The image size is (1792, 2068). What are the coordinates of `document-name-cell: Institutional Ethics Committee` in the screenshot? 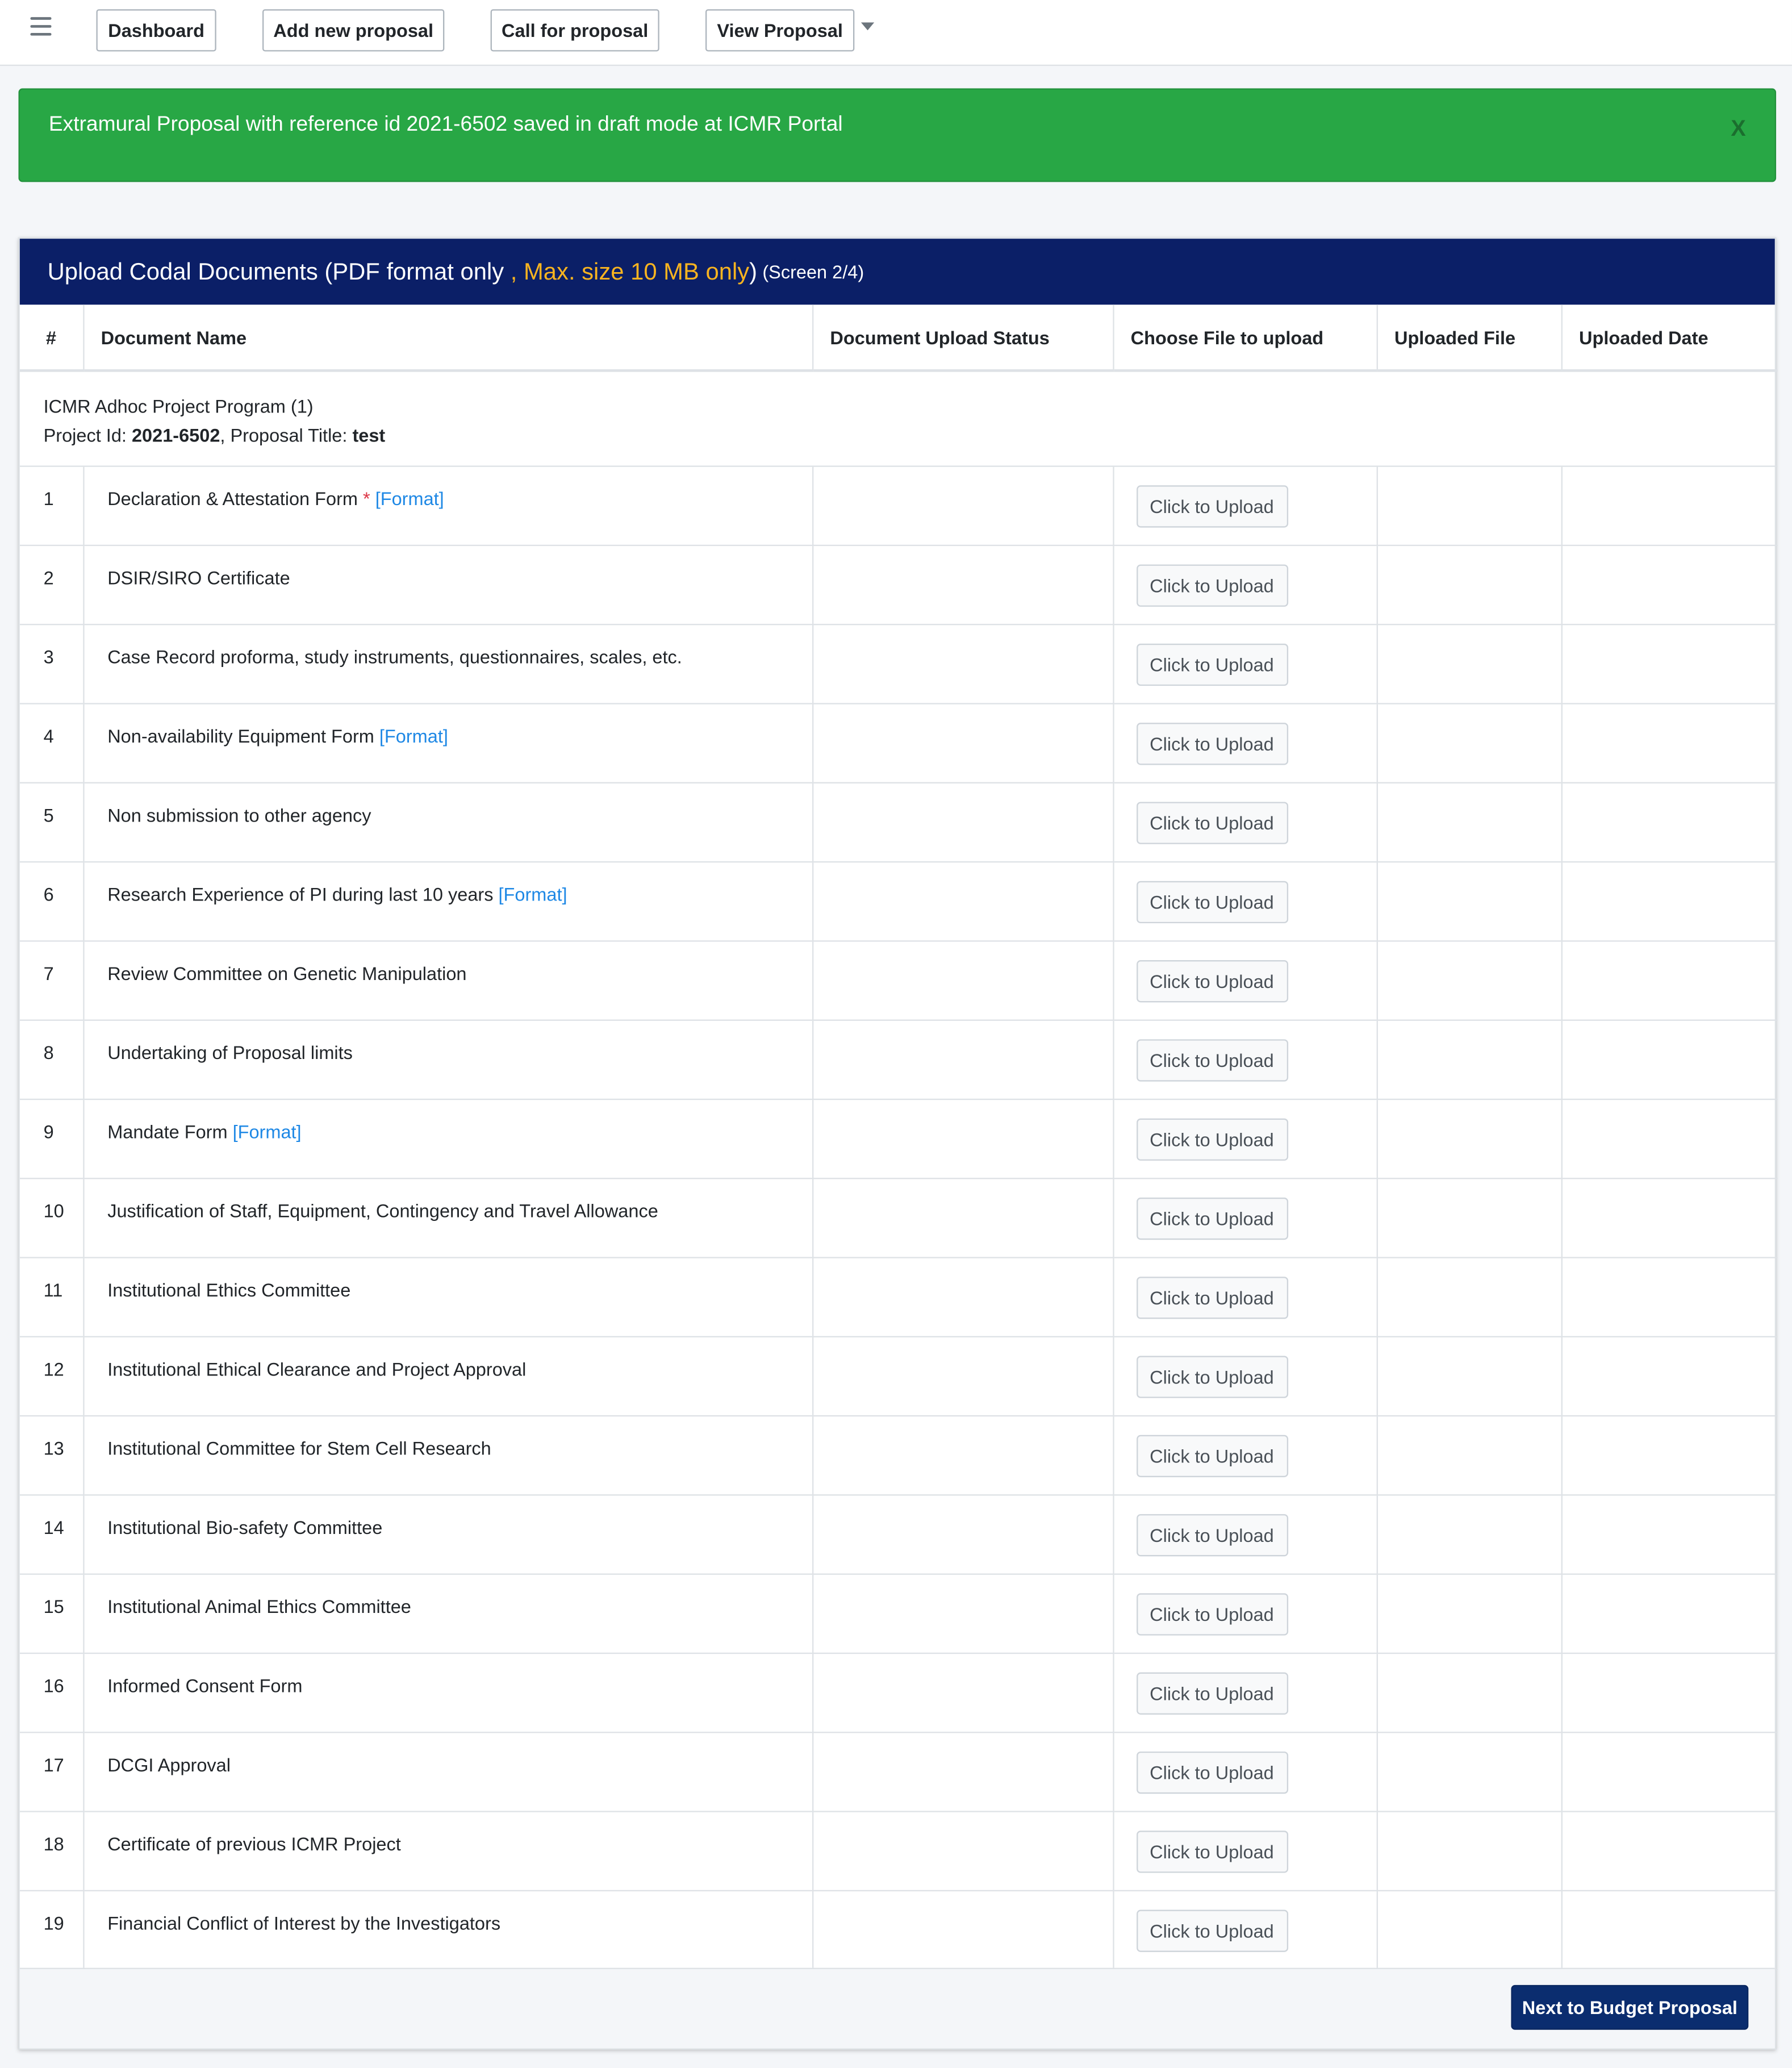 It's located at (448, 1297).